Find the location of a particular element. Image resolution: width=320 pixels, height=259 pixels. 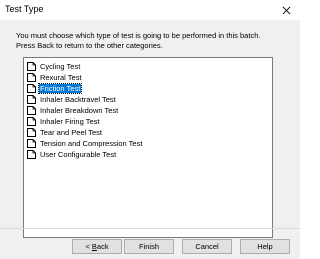

list-item-friction-test: Friction Test is located at coordinates (55, 88).